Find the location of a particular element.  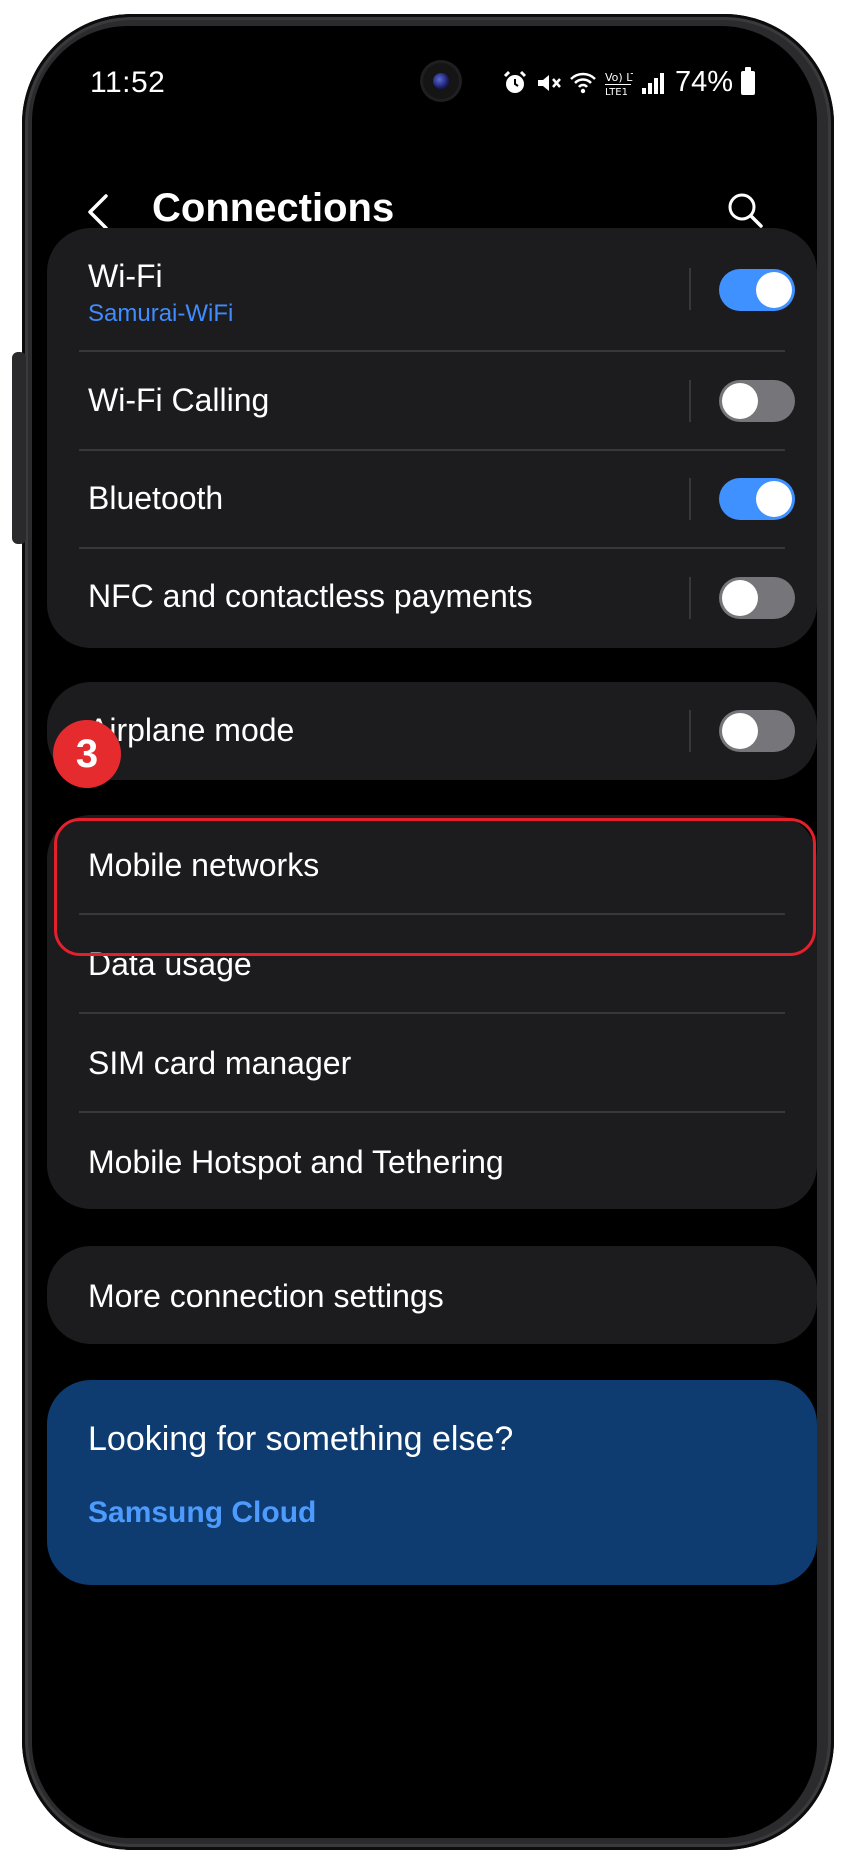

samsung-cloud-link: Samsung Cloud is located at coordinates (202, 1513).